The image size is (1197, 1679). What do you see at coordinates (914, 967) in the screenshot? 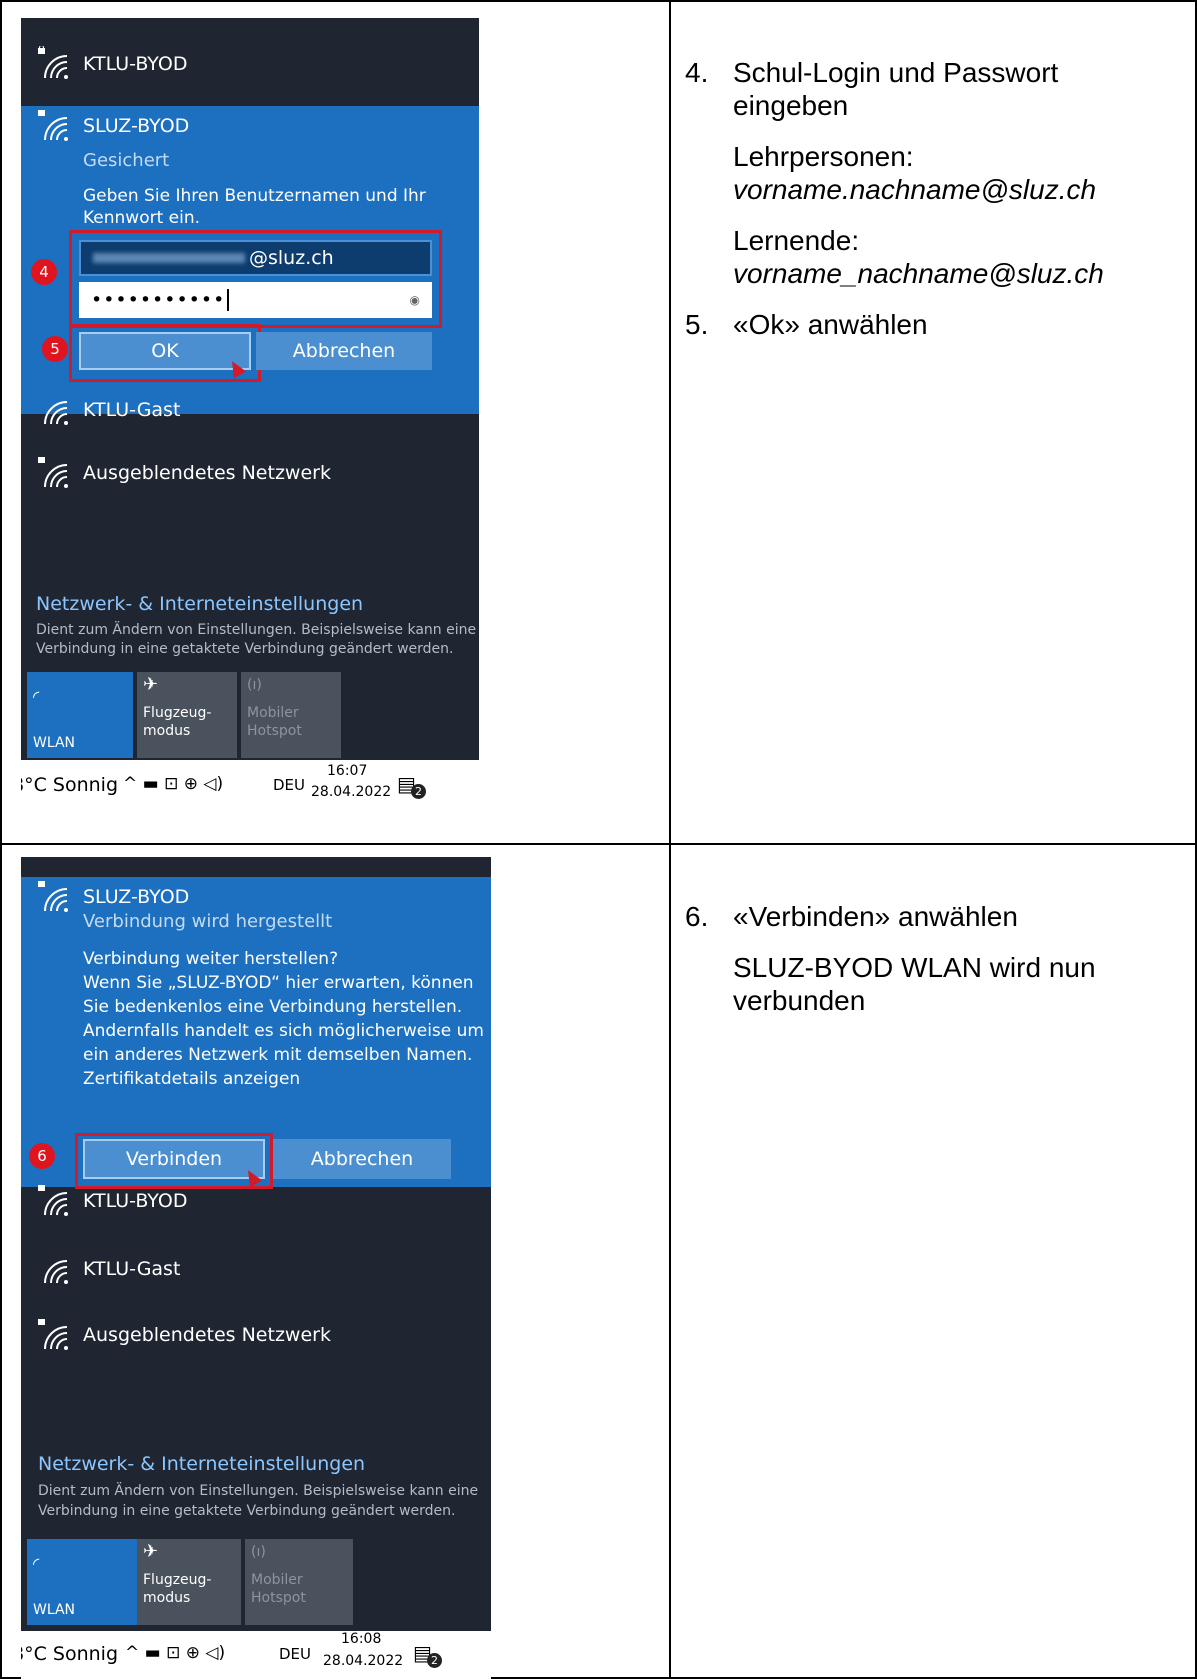
I see `step-6-note-line1: SLUZ-BYOD WLAN wird nun` at bounding box center [914, 967].